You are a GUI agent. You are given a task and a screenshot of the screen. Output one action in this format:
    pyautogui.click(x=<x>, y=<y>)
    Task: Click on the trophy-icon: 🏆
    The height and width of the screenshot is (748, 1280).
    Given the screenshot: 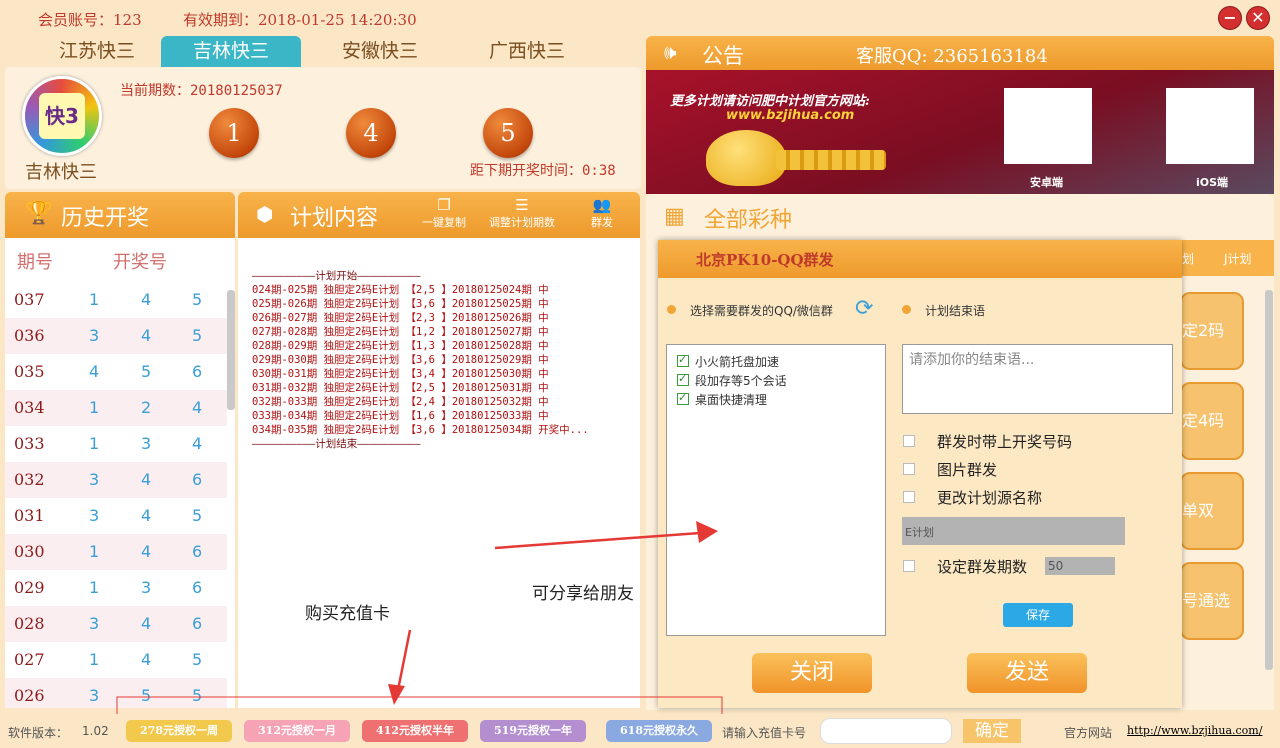 What is the action you would take?
    pyautogui.click(x=39, y=213)
    